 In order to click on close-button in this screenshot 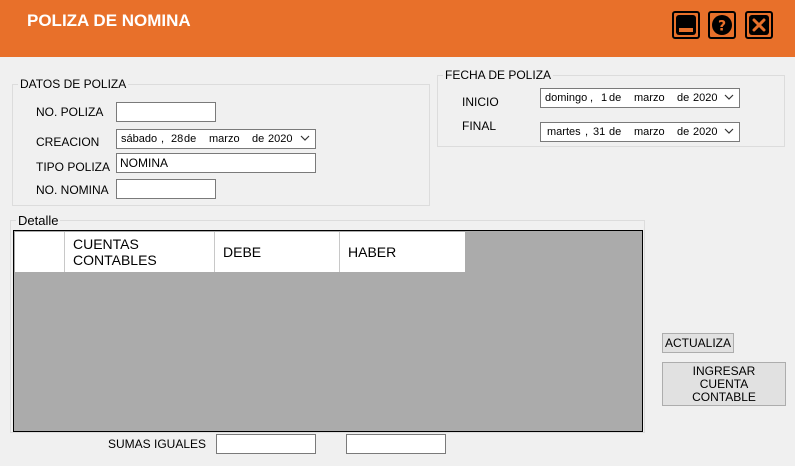, I will do `click(759, 25)`.